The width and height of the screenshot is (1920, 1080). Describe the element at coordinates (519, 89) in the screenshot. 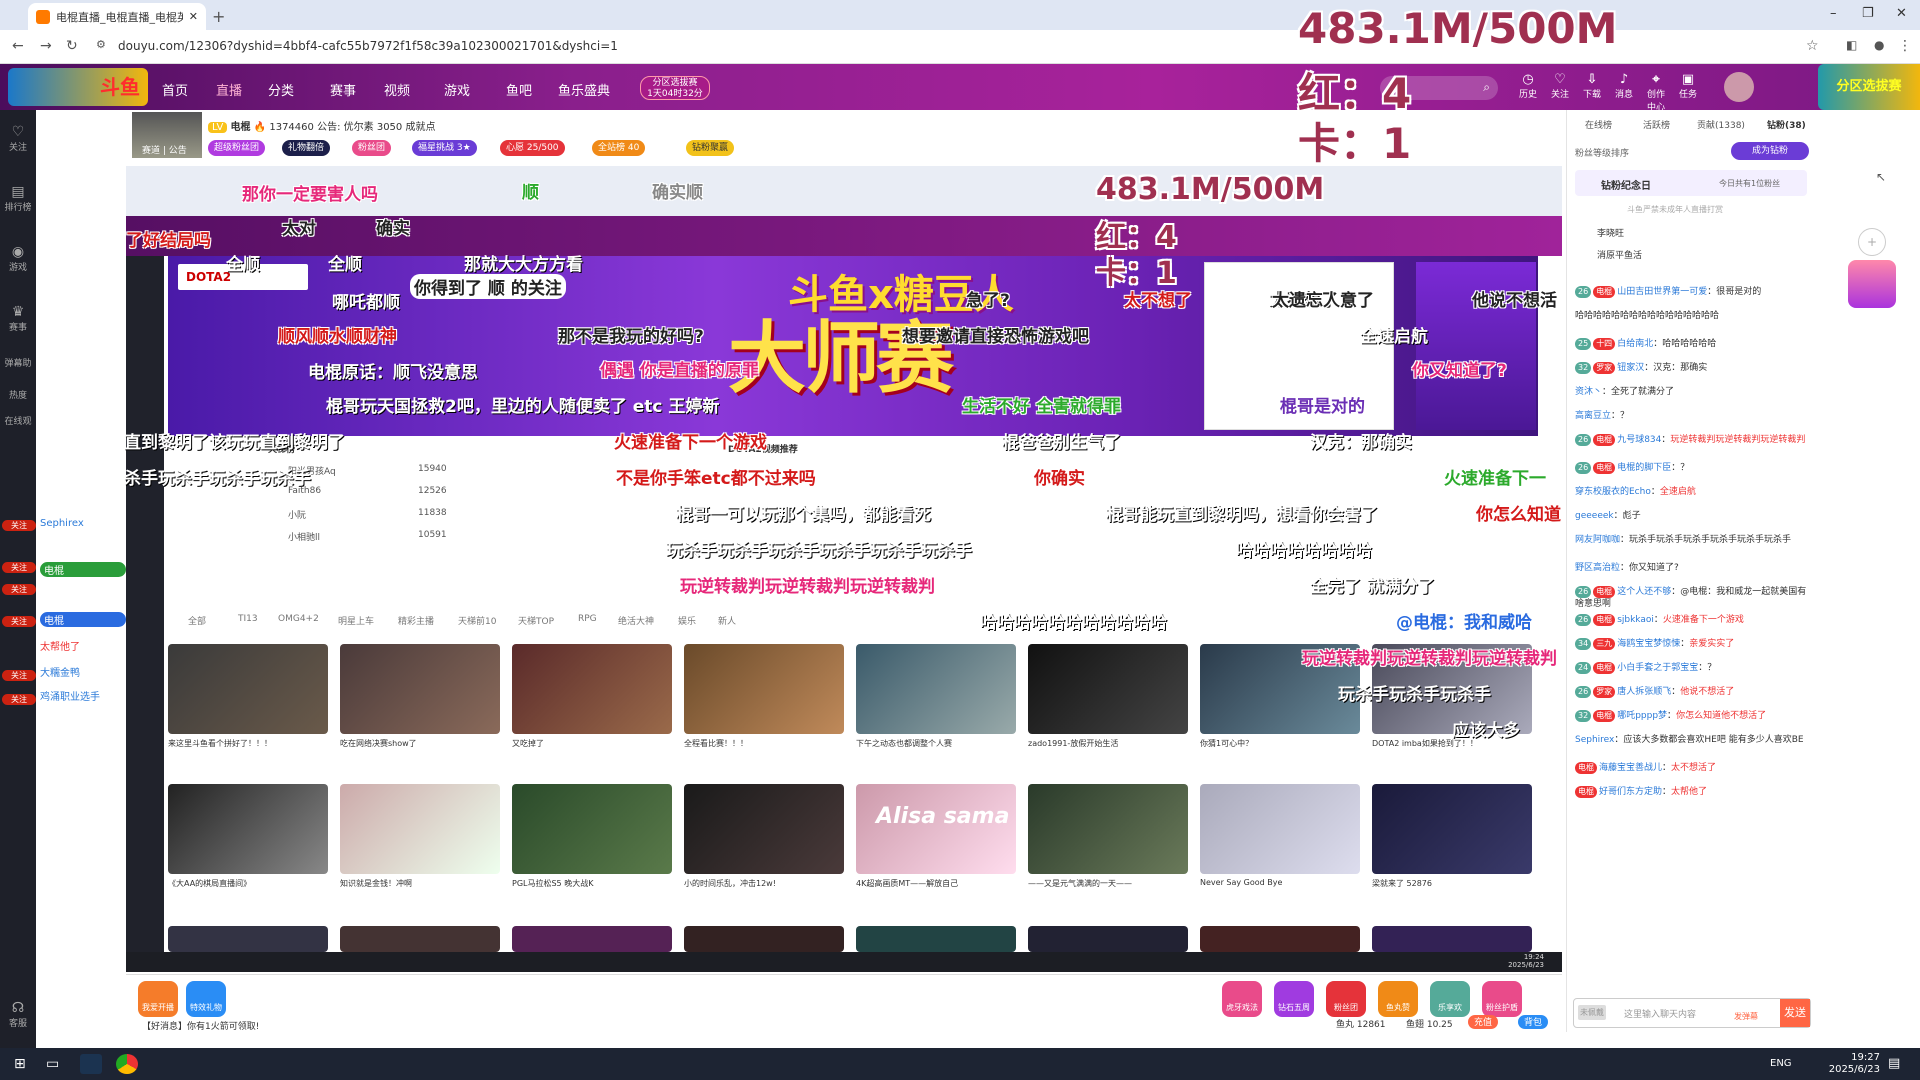

I see `nav-fishbar: 鱼吧` at that location.